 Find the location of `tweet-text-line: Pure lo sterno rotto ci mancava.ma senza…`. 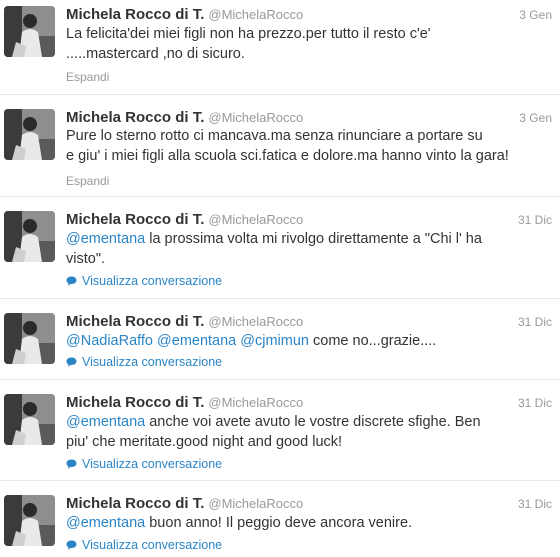

tweet-text-line: Pure lo sterno rotto ci mancava.ma senza… is located at coordinates (274, 136).